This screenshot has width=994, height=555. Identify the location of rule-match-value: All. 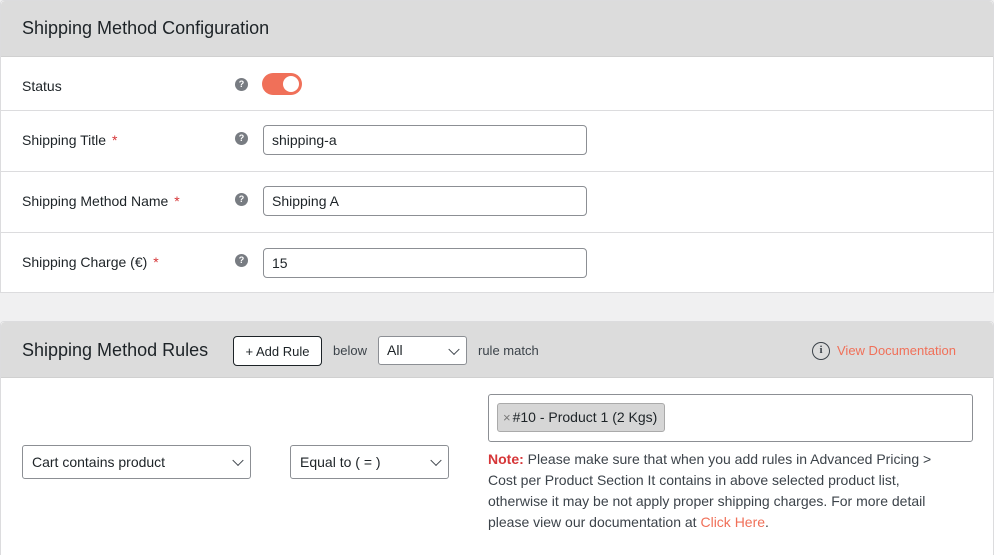
(395, 350).